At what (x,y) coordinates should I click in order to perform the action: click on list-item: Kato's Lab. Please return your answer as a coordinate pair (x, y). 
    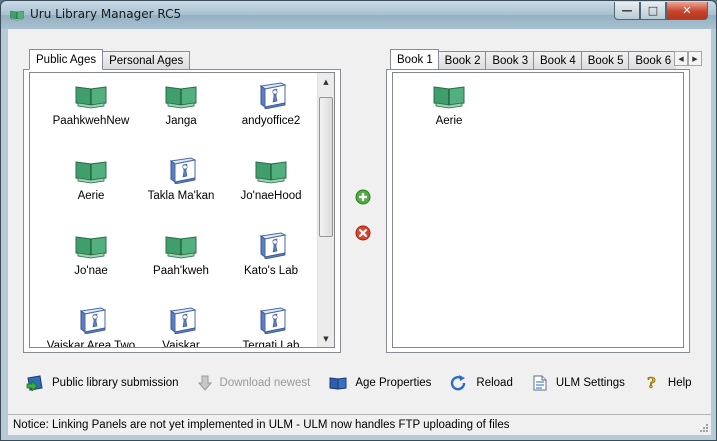
    Looking at the image, I should click on (271, 254).